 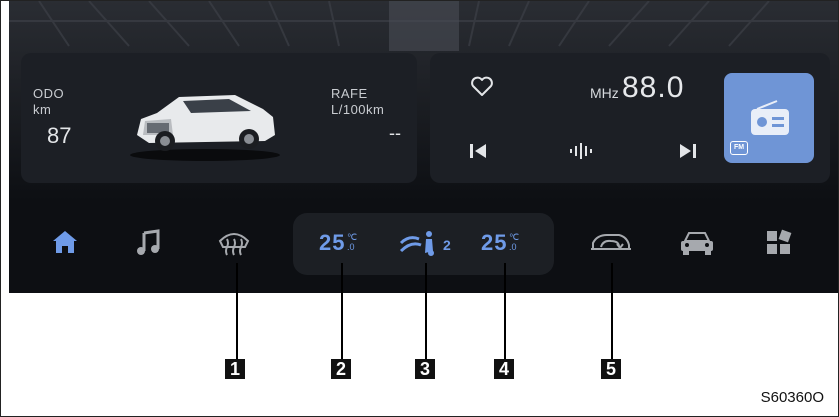 I want to click on callout-label-1: 1, so click(x=235, y=369).